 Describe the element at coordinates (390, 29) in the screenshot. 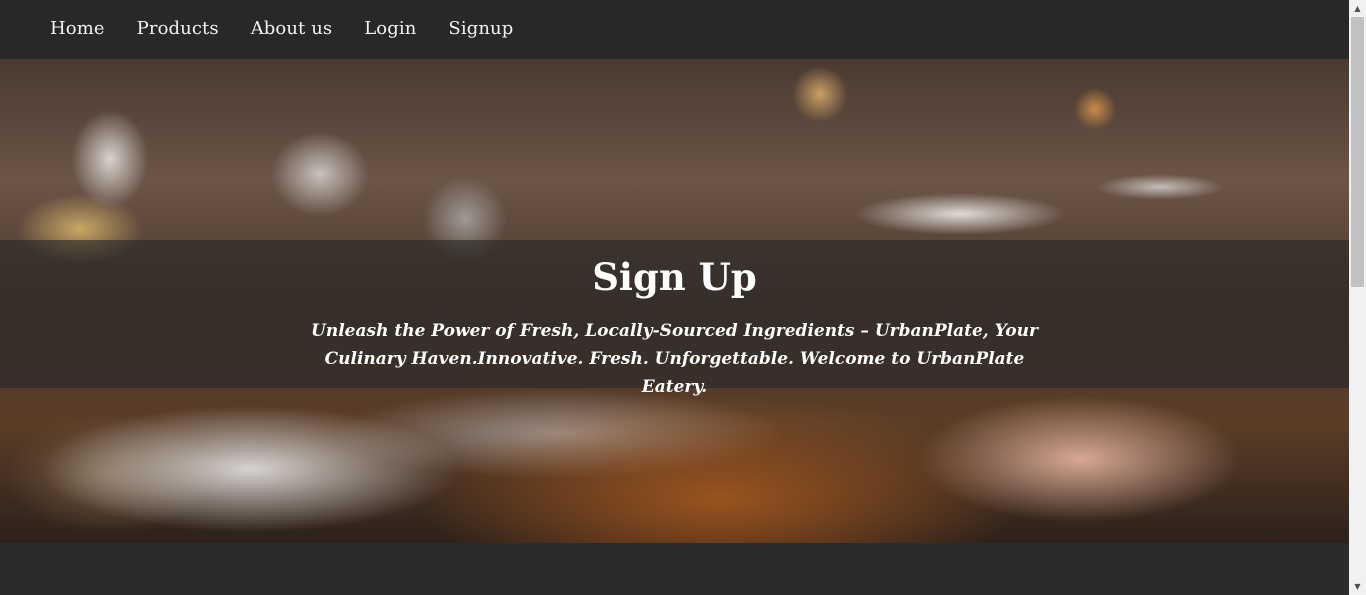

I see `nav-link-login: Login` at that location.